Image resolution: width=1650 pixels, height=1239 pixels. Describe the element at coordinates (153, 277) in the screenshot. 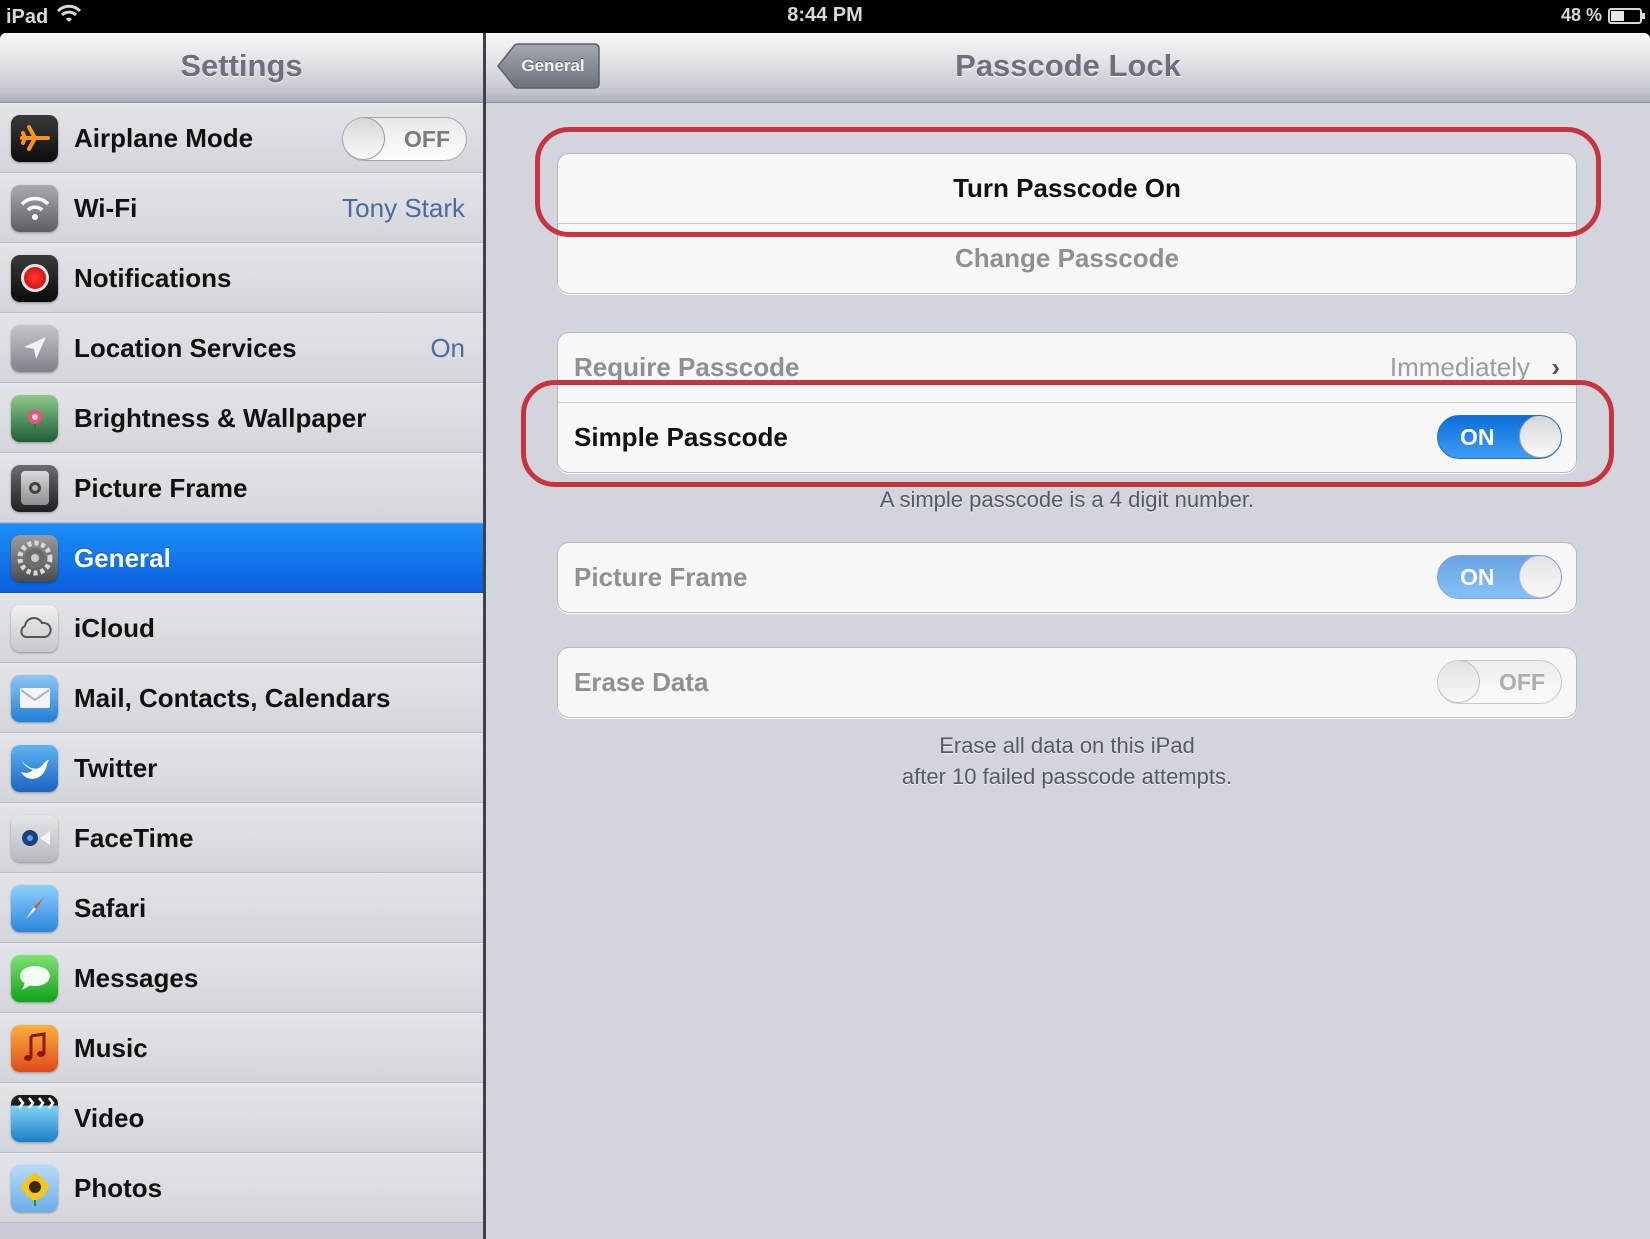

I see `sidebar-item-label: Notifications` at that location.